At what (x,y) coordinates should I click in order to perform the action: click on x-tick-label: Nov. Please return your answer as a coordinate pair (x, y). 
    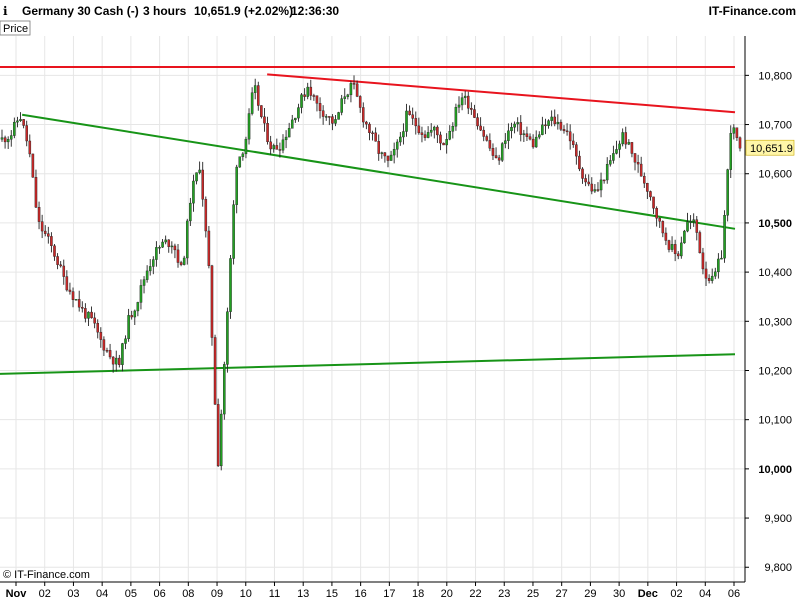
    Looking at the image, I should click on (17, 594).